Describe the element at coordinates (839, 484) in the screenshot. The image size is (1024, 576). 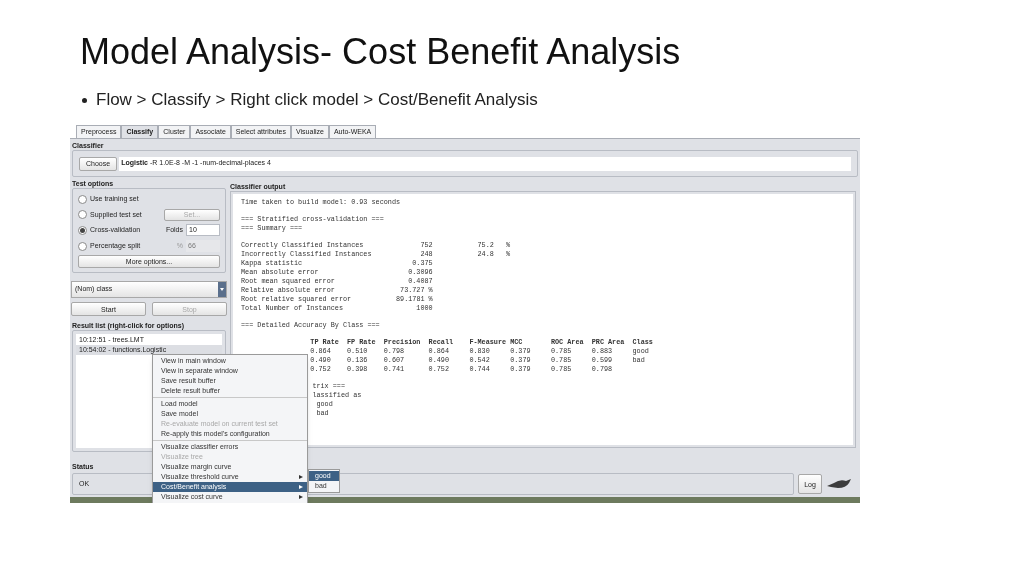
I see `bird-icon` at that location.